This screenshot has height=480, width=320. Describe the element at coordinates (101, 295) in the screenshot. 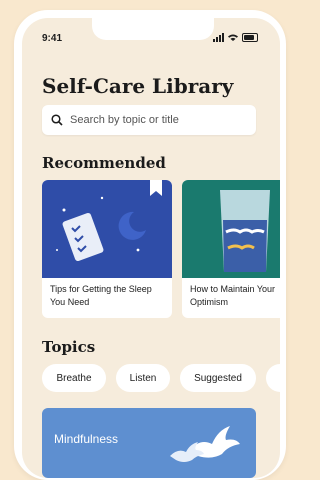

I see `sleep-card-title: Tips for Getting the Sleep You Need` at that location.